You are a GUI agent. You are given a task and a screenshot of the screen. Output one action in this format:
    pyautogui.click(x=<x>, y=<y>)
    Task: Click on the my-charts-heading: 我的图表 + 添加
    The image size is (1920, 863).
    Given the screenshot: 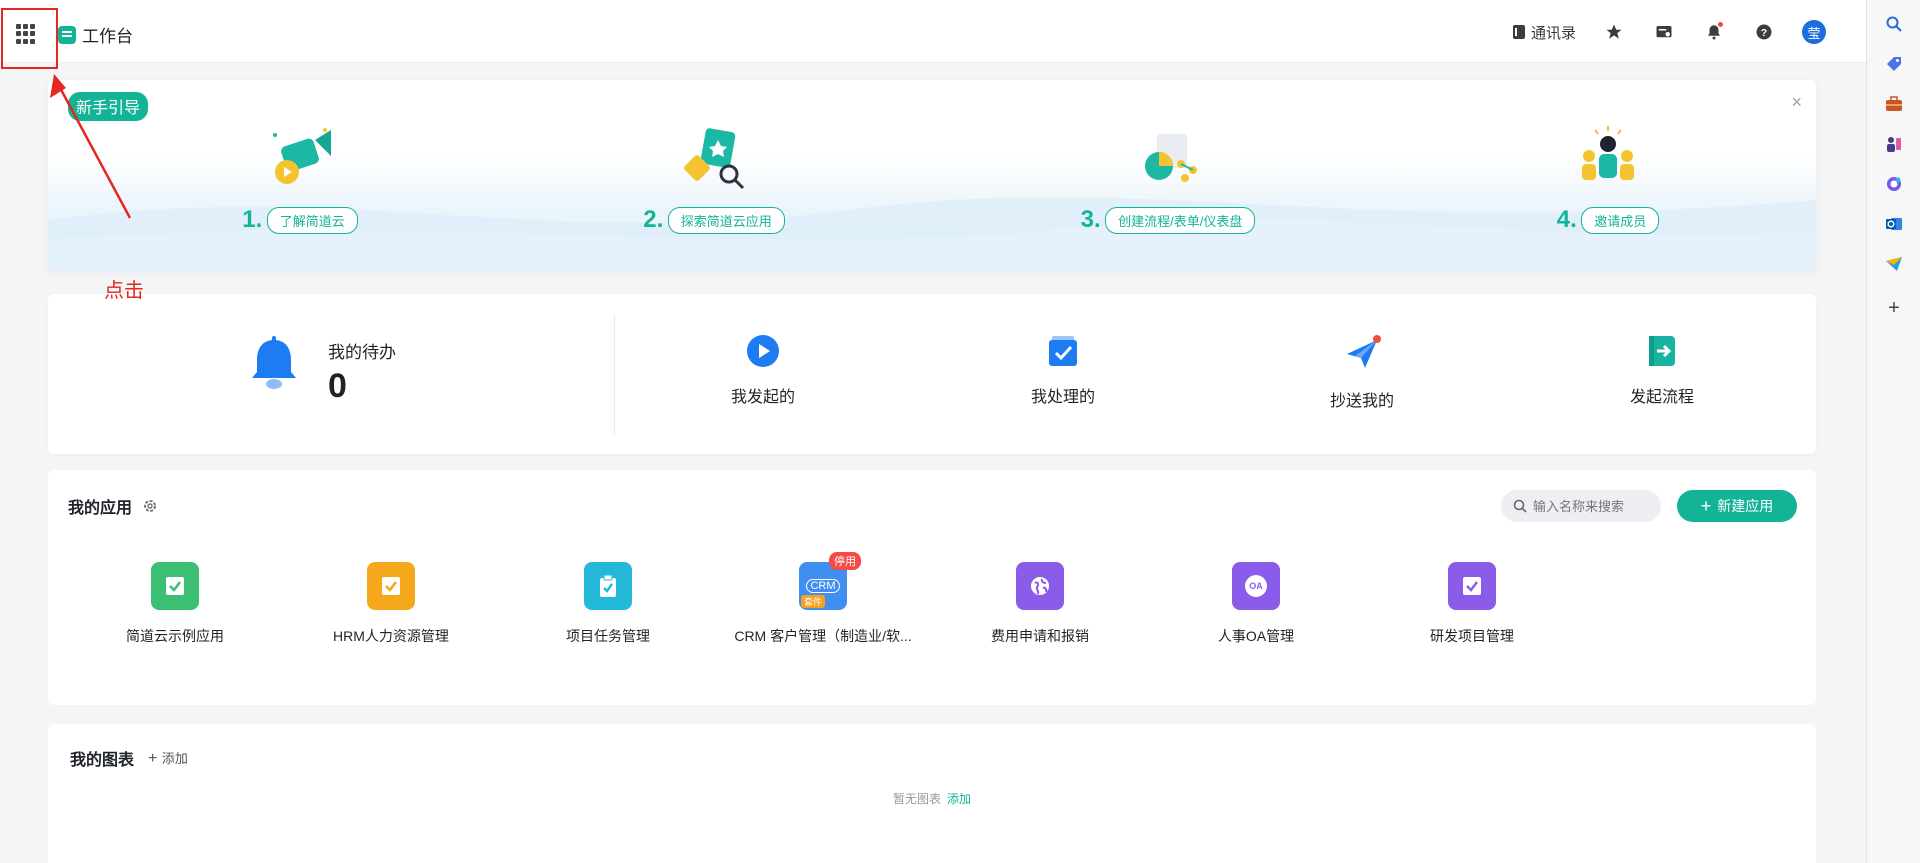 What is the action you would take?
    pyautogui.click(x=129, y=758)
    